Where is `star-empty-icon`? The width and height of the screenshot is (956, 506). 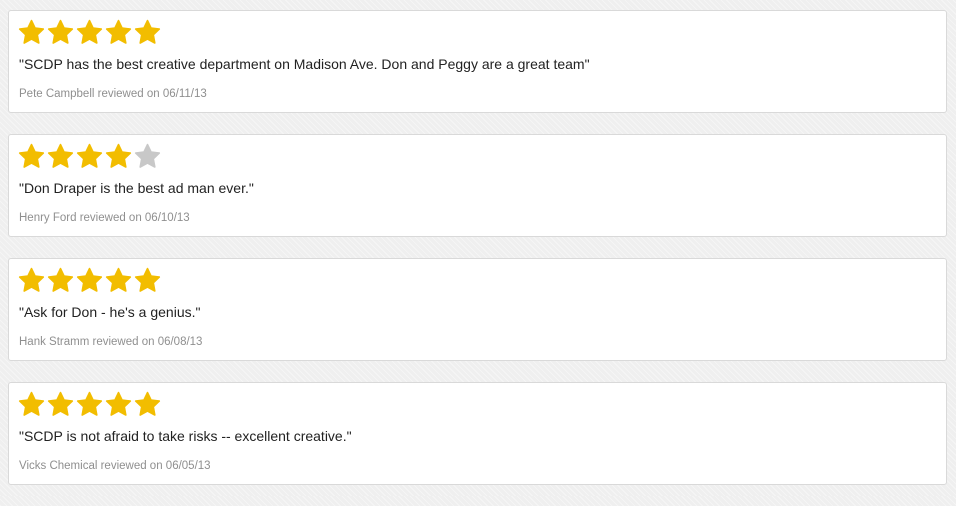
star-empty-icon is located at coordinates (147, 156).